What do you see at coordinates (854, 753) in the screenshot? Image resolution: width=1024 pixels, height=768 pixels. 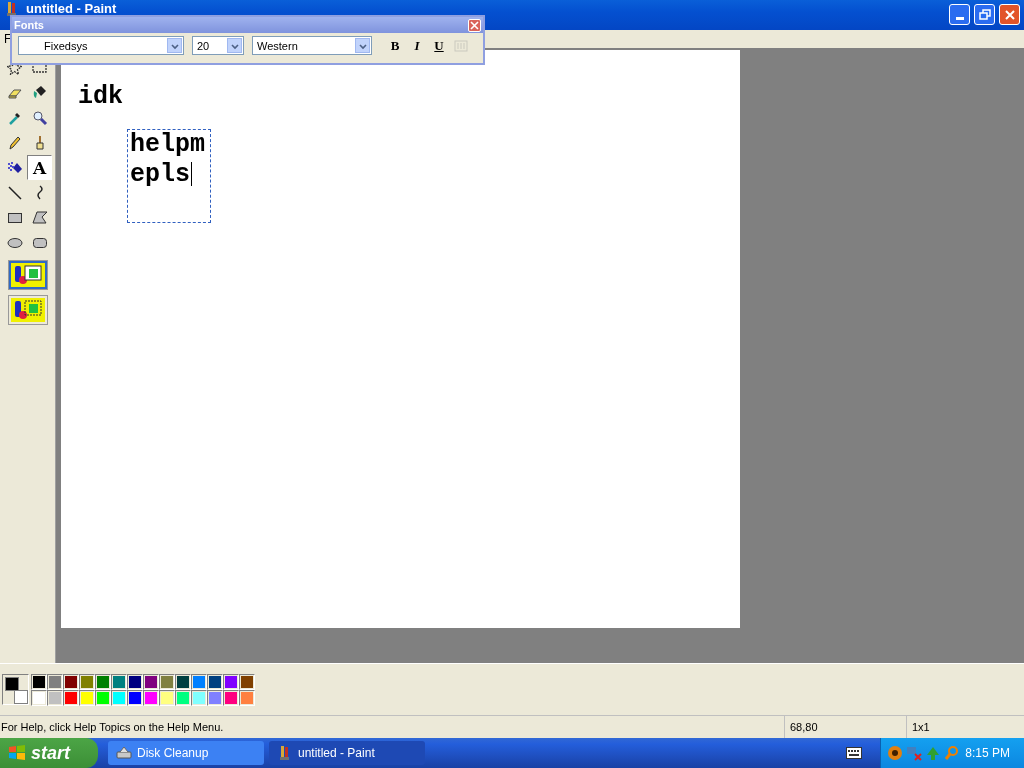 I see `keyboard-icon` at bounding box center [854, 753].